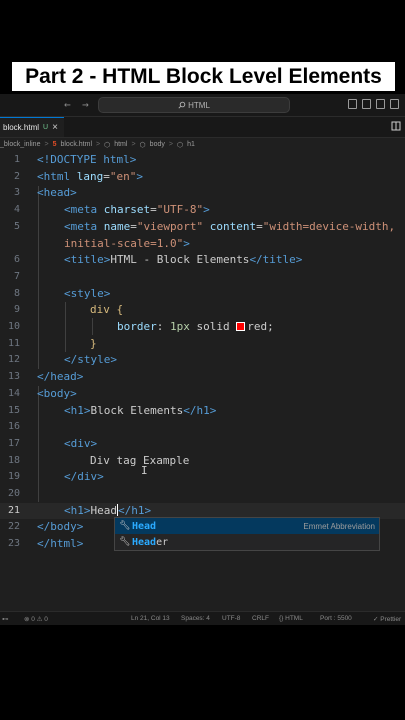 This screenshot has height=720, width=405. I want to click on cursor-position: Ln 21, Col 13, so click(150, 618).